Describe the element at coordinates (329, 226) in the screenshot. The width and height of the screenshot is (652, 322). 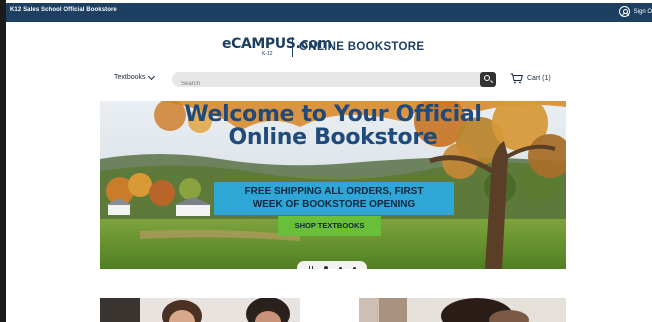
I see `shop-textbooks-button: SHOP TEXTBOOKS` at that location.